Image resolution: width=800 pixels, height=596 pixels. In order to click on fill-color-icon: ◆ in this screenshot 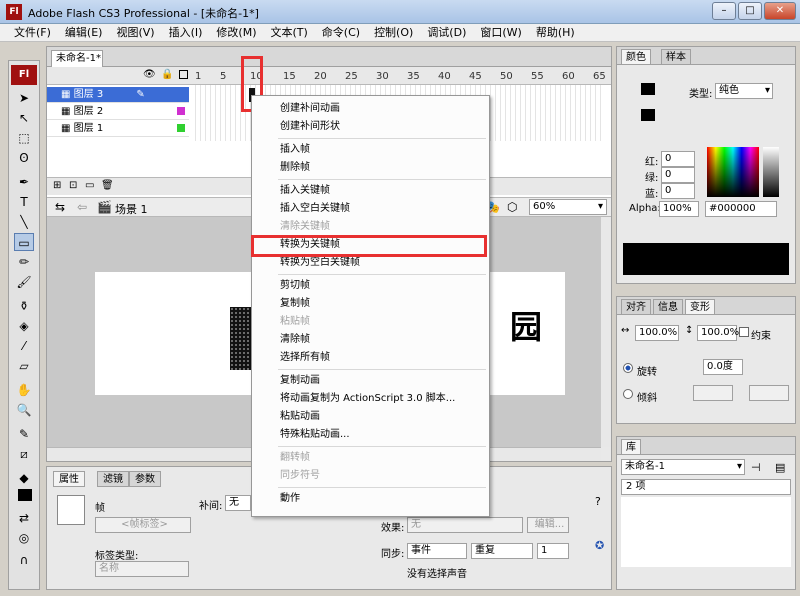, I will do `click(24, 478)`.